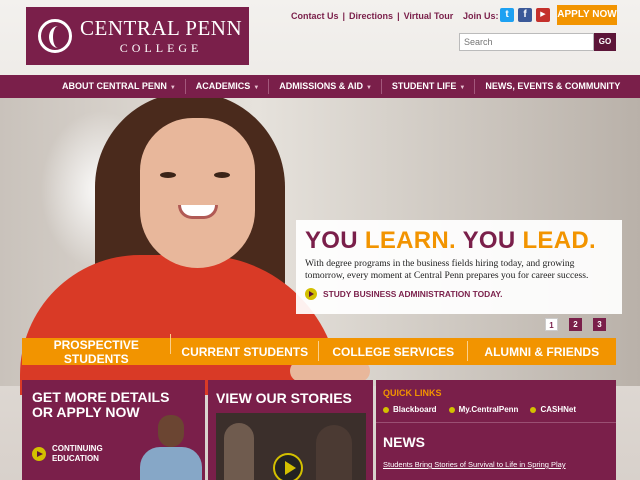  Describe the element at coordinates (507, 15) in the screenshot. I see `twitter-icon: t` at that location.